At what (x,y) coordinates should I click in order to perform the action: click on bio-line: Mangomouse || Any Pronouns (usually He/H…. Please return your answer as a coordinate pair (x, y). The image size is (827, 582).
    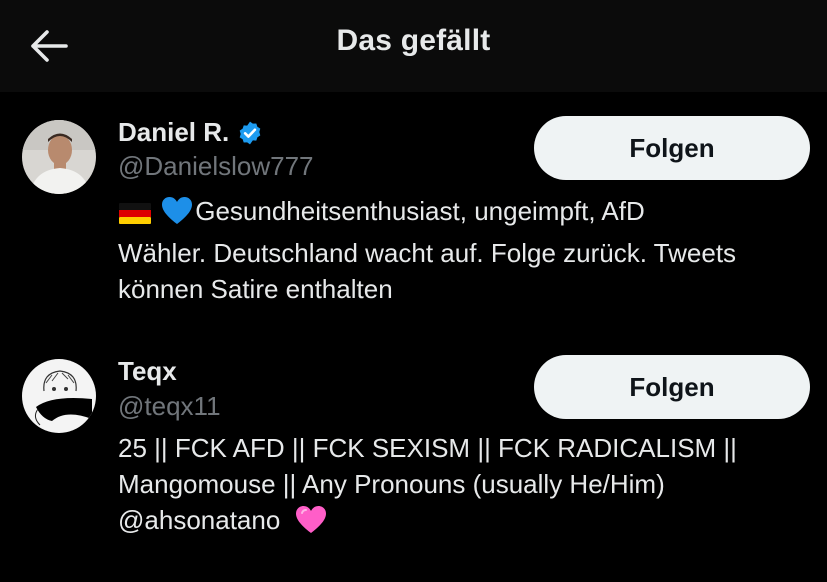
    Looking at the image, I should click on (391, 484).